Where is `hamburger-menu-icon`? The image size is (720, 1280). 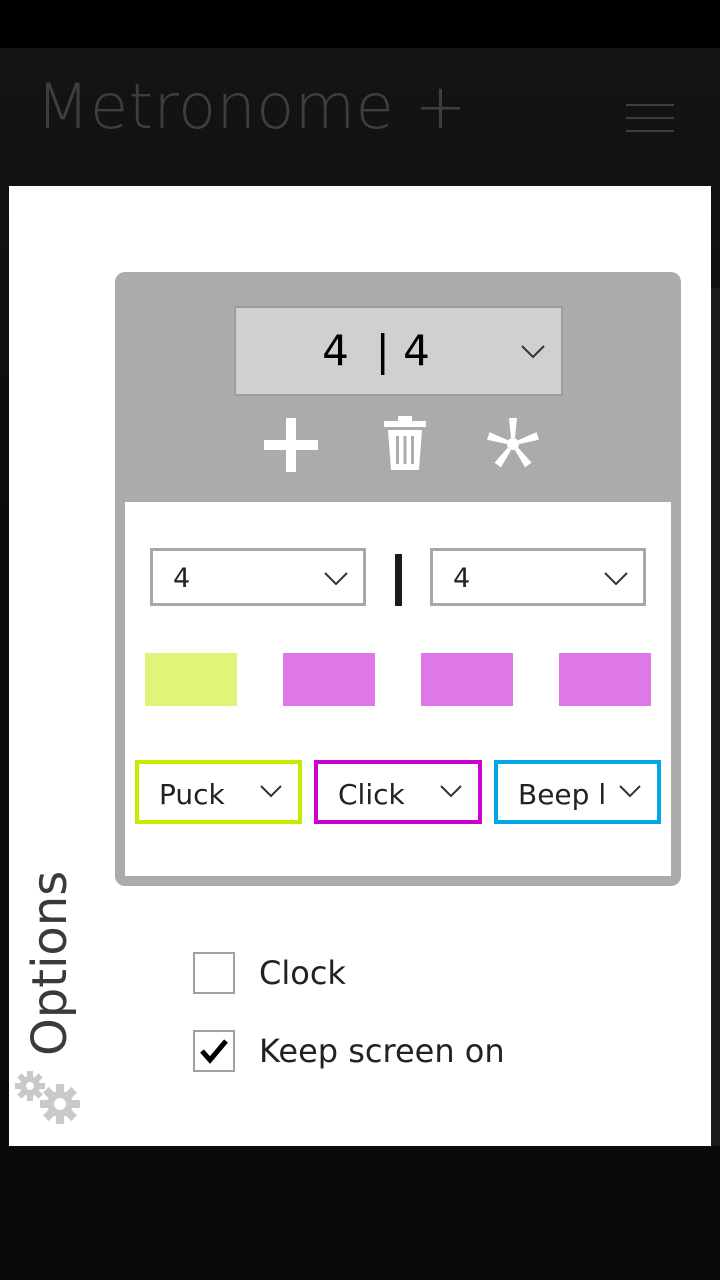 hamburger-menu-icon is located at coordinates (649, 120).